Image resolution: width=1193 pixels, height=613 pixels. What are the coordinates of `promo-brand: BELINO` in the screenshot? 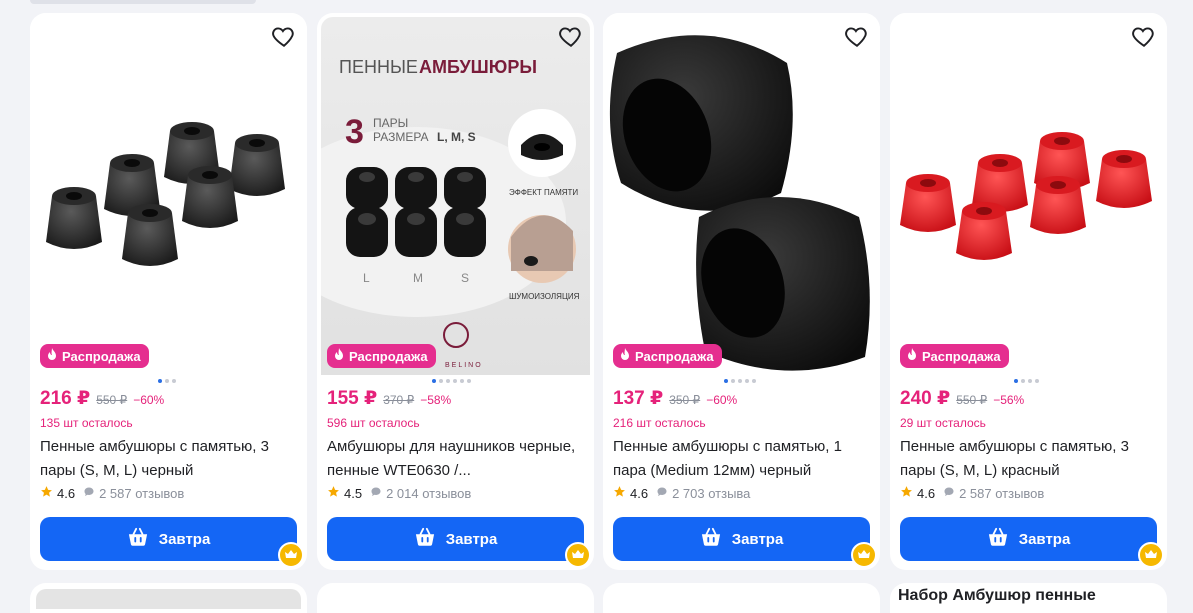 It's located at (464, 365).